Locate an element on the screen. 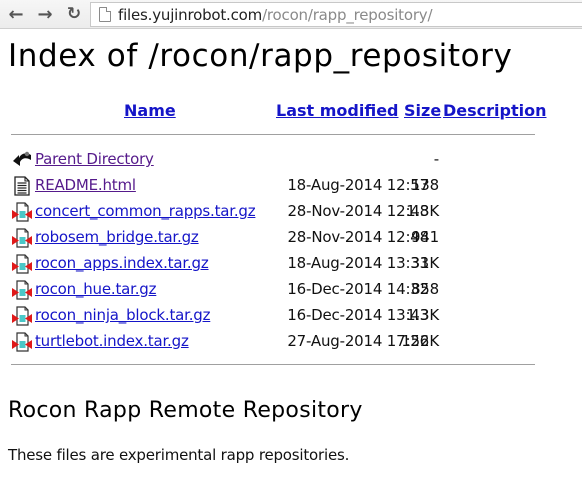  url-path: /rocon/rapp_repository/ is located at coordinates (347, 14).